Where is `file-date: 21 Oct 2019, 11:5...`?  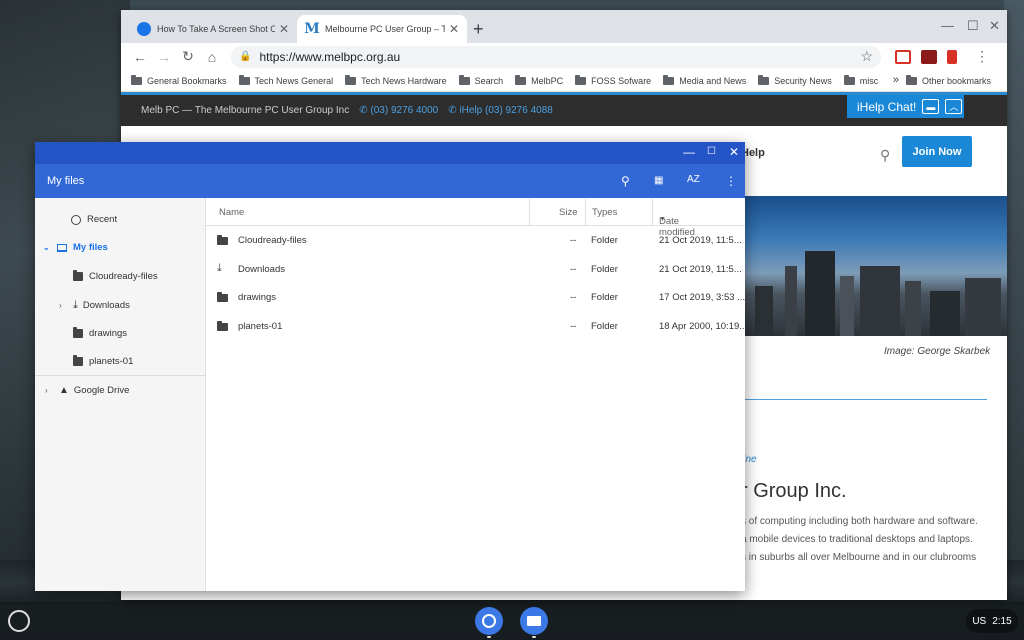
file-date: 21 Oct 2019, 11:5... is located at coordinates (700, 269).